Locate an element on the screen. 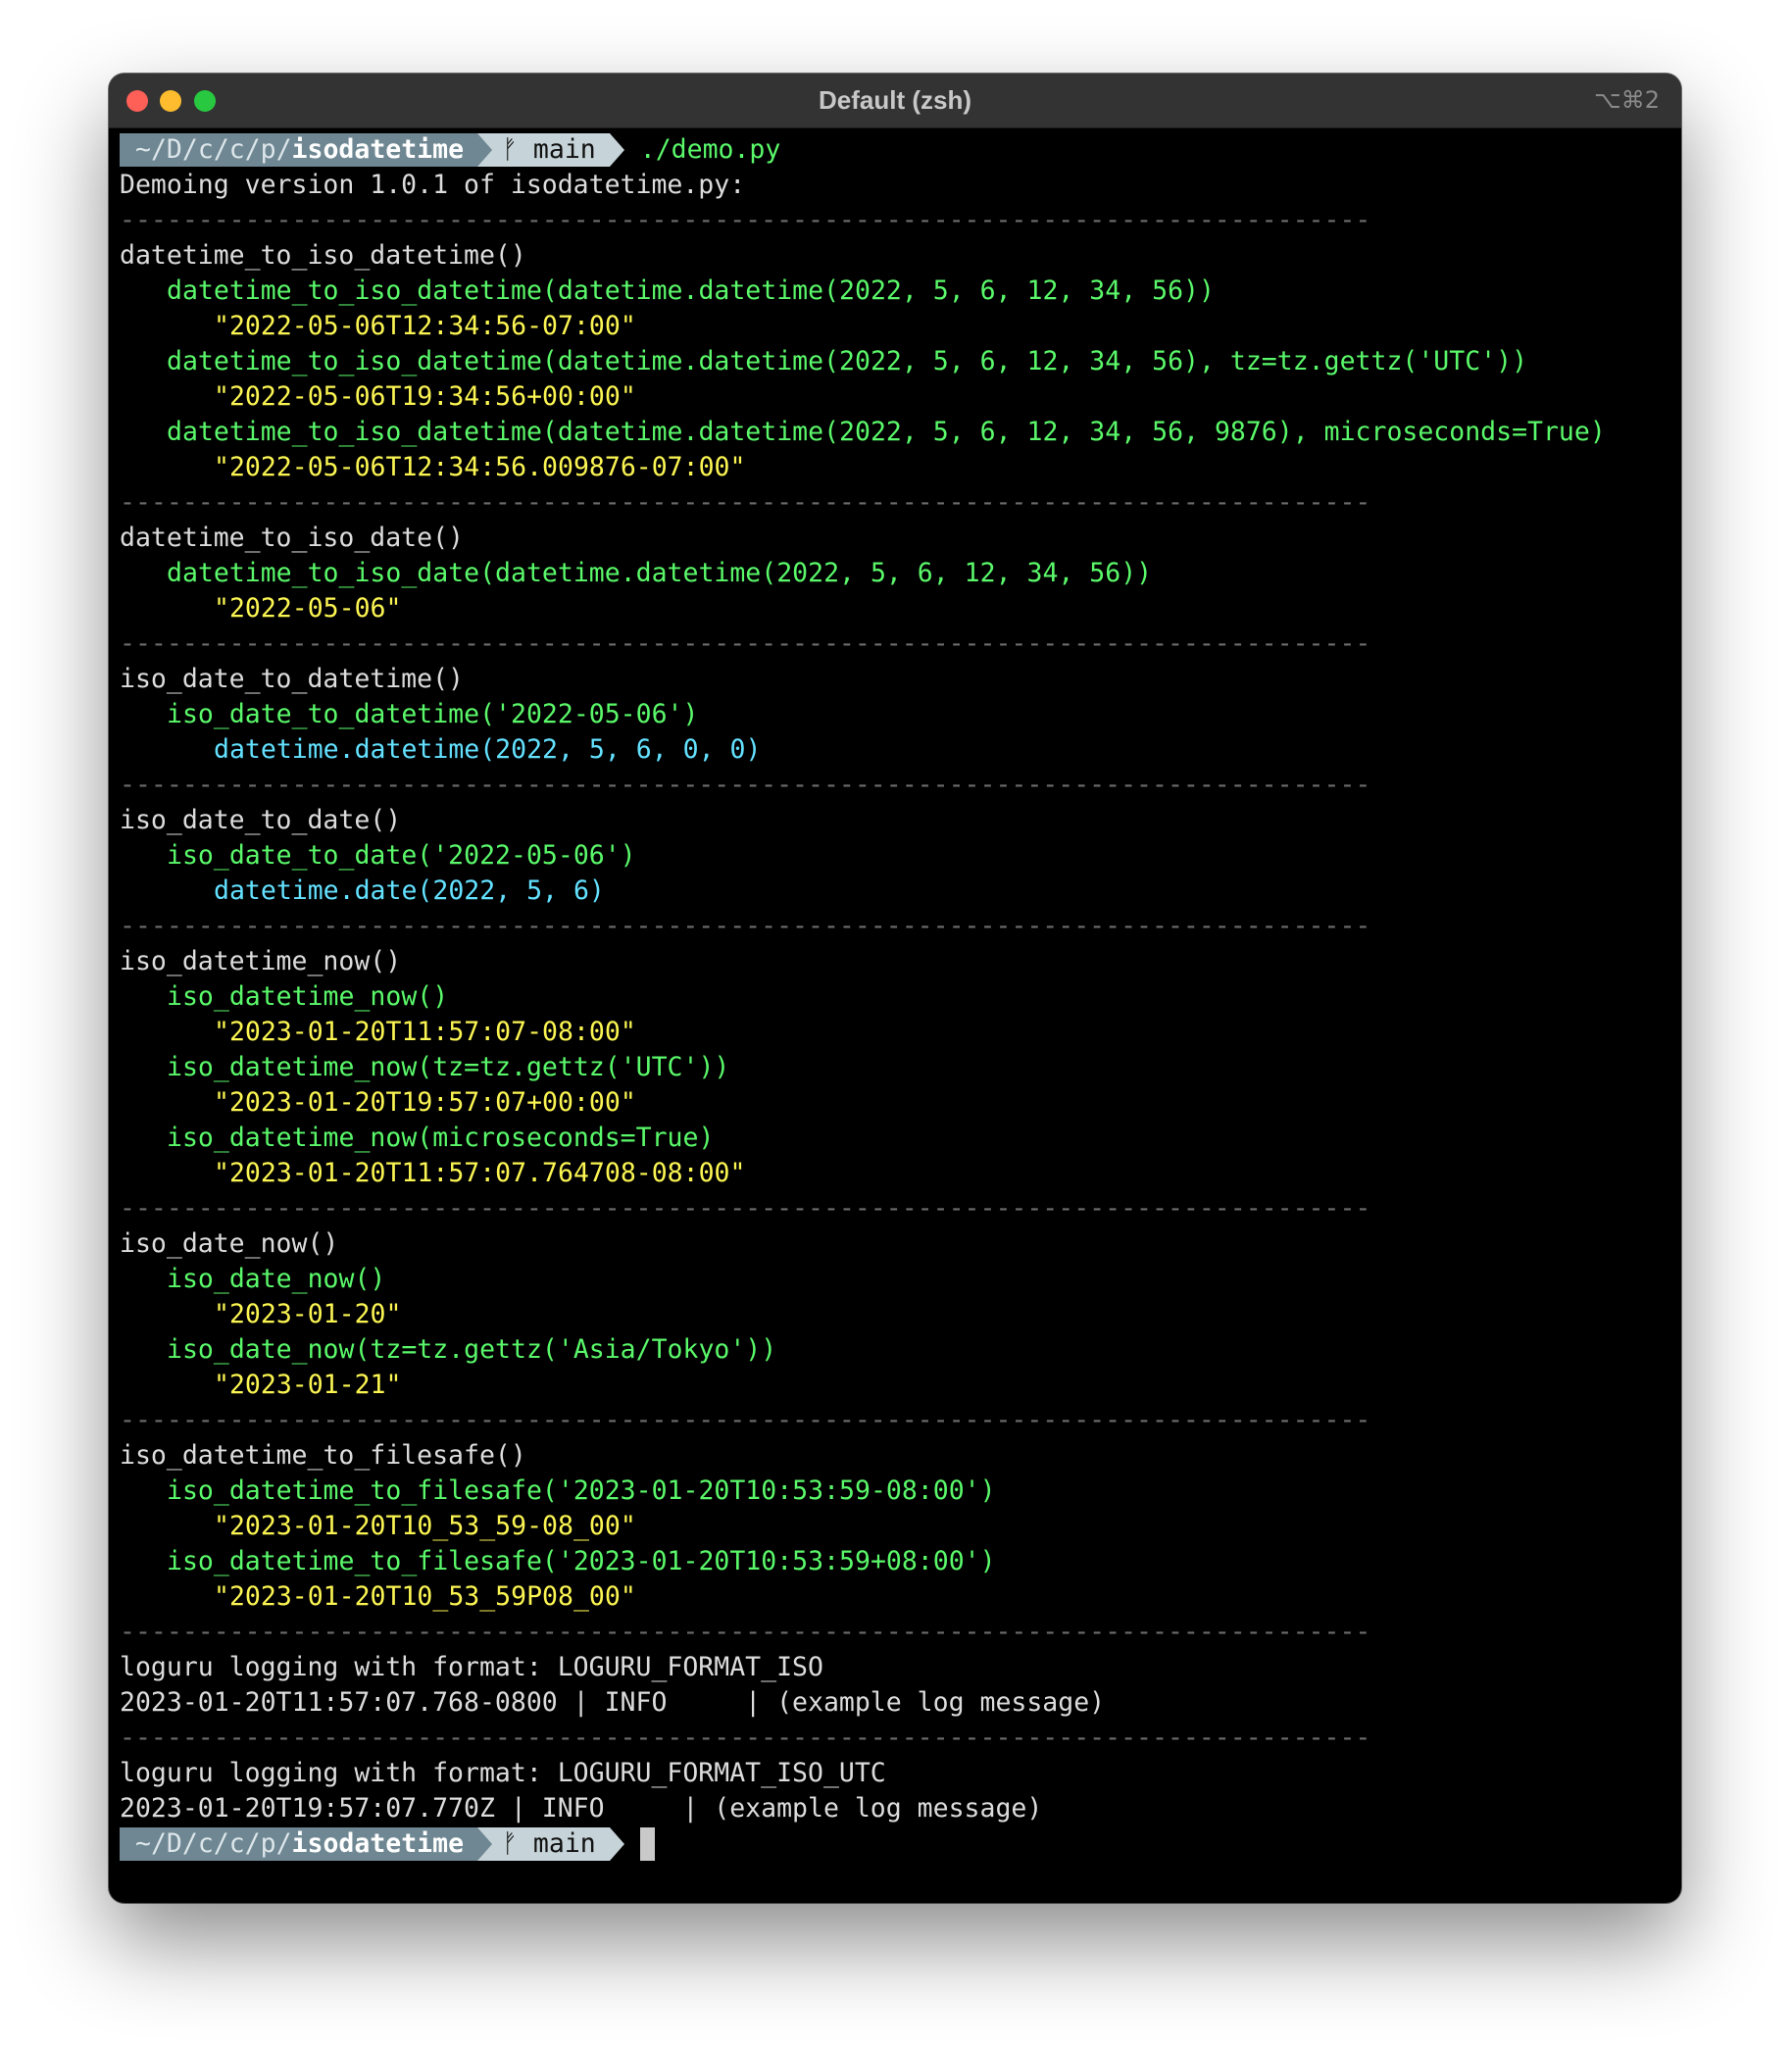  title-bar: Default (zsh) ⌥⌘2 is located at coordinates (895, 101).